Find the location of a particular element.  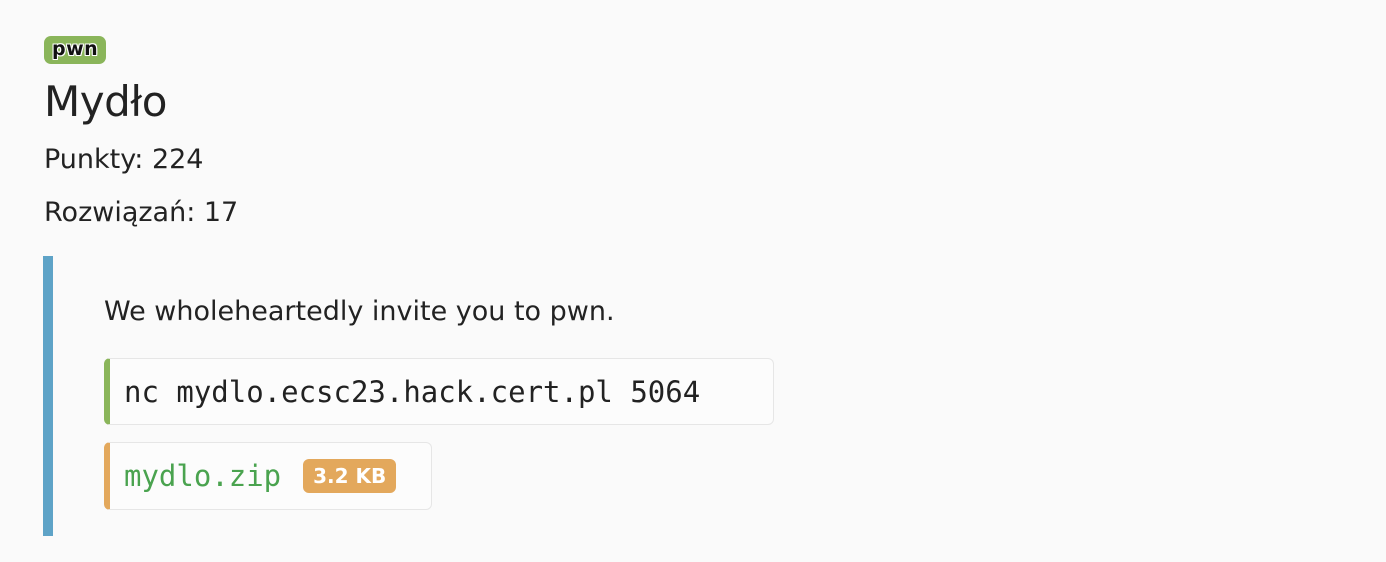

points-label: Punkty: 224 is located at coordinates (124, 159).